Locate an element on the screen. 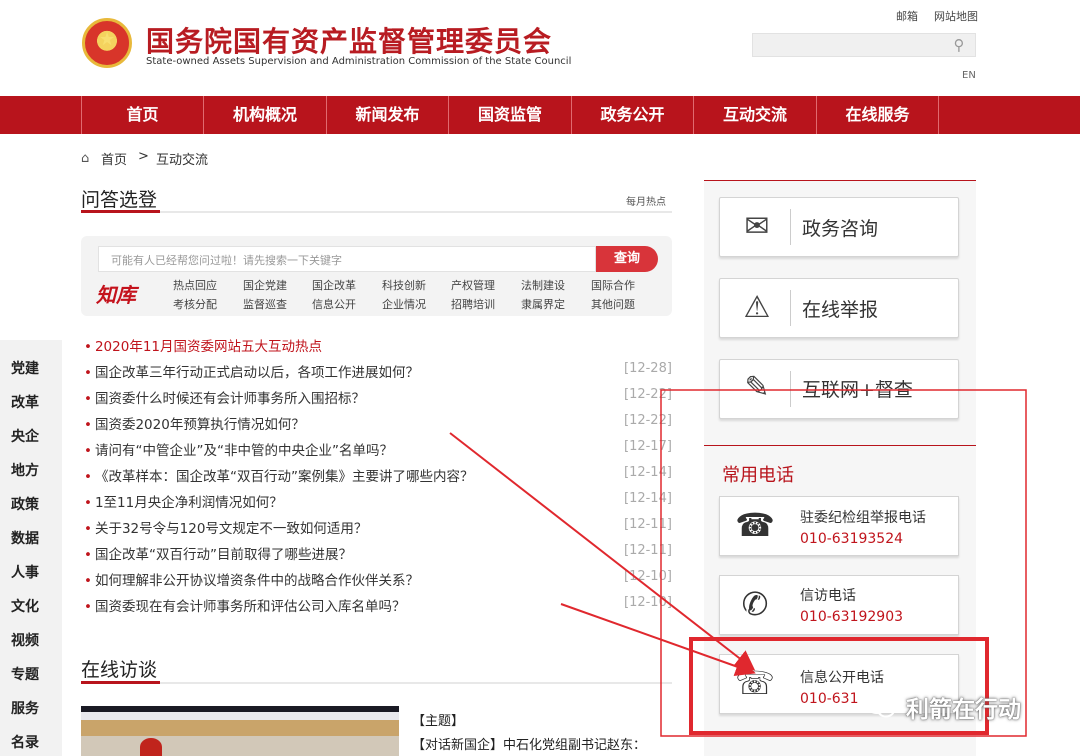 The width and height of the screenshot is (1080, 756). wechat-logo is located at coordinates (880, 707).